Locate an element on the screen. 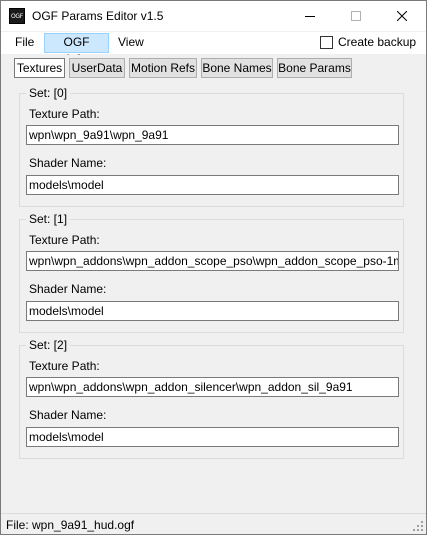  close-button is located at coordinates (402, 16).